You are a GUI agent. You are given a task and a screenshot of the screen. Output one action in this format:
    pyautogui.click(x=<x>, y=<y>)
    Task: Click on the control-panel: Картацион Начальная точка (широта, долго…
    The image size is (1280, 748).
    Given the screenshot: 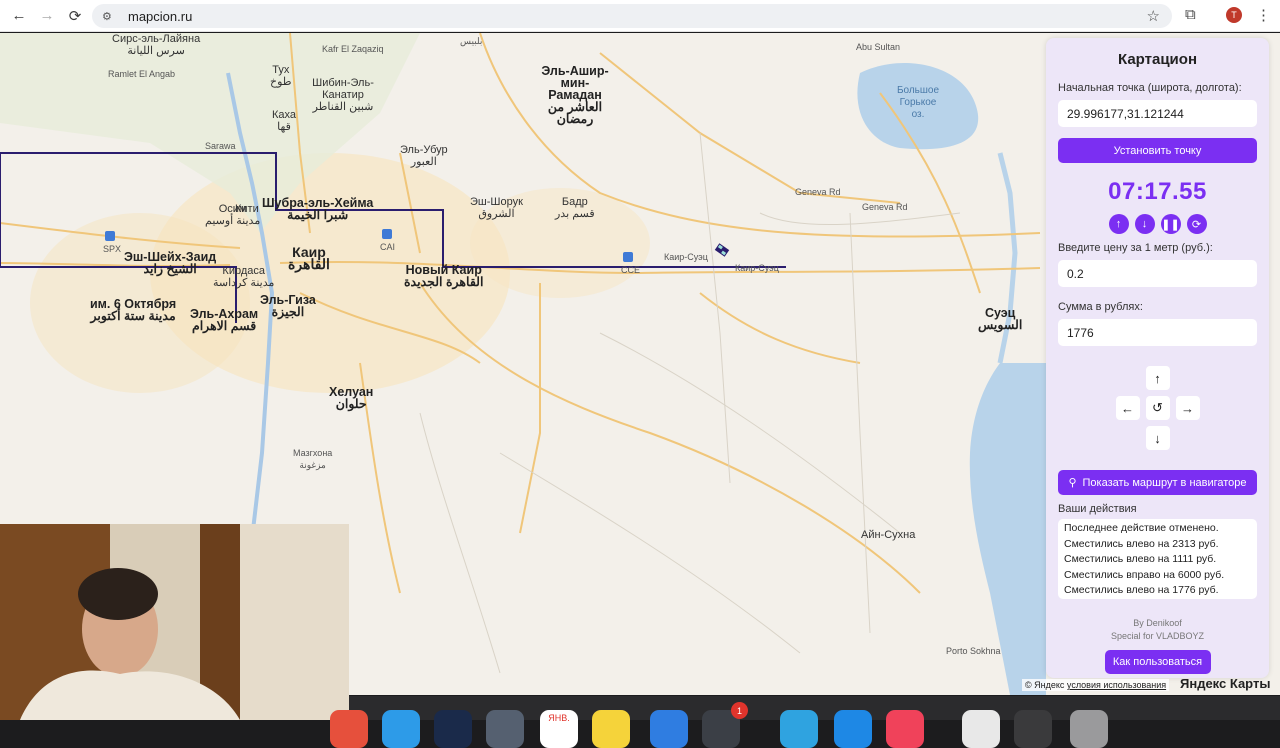 What is the action you would take?
    pyautogui.click(x=1157, y=358)
    